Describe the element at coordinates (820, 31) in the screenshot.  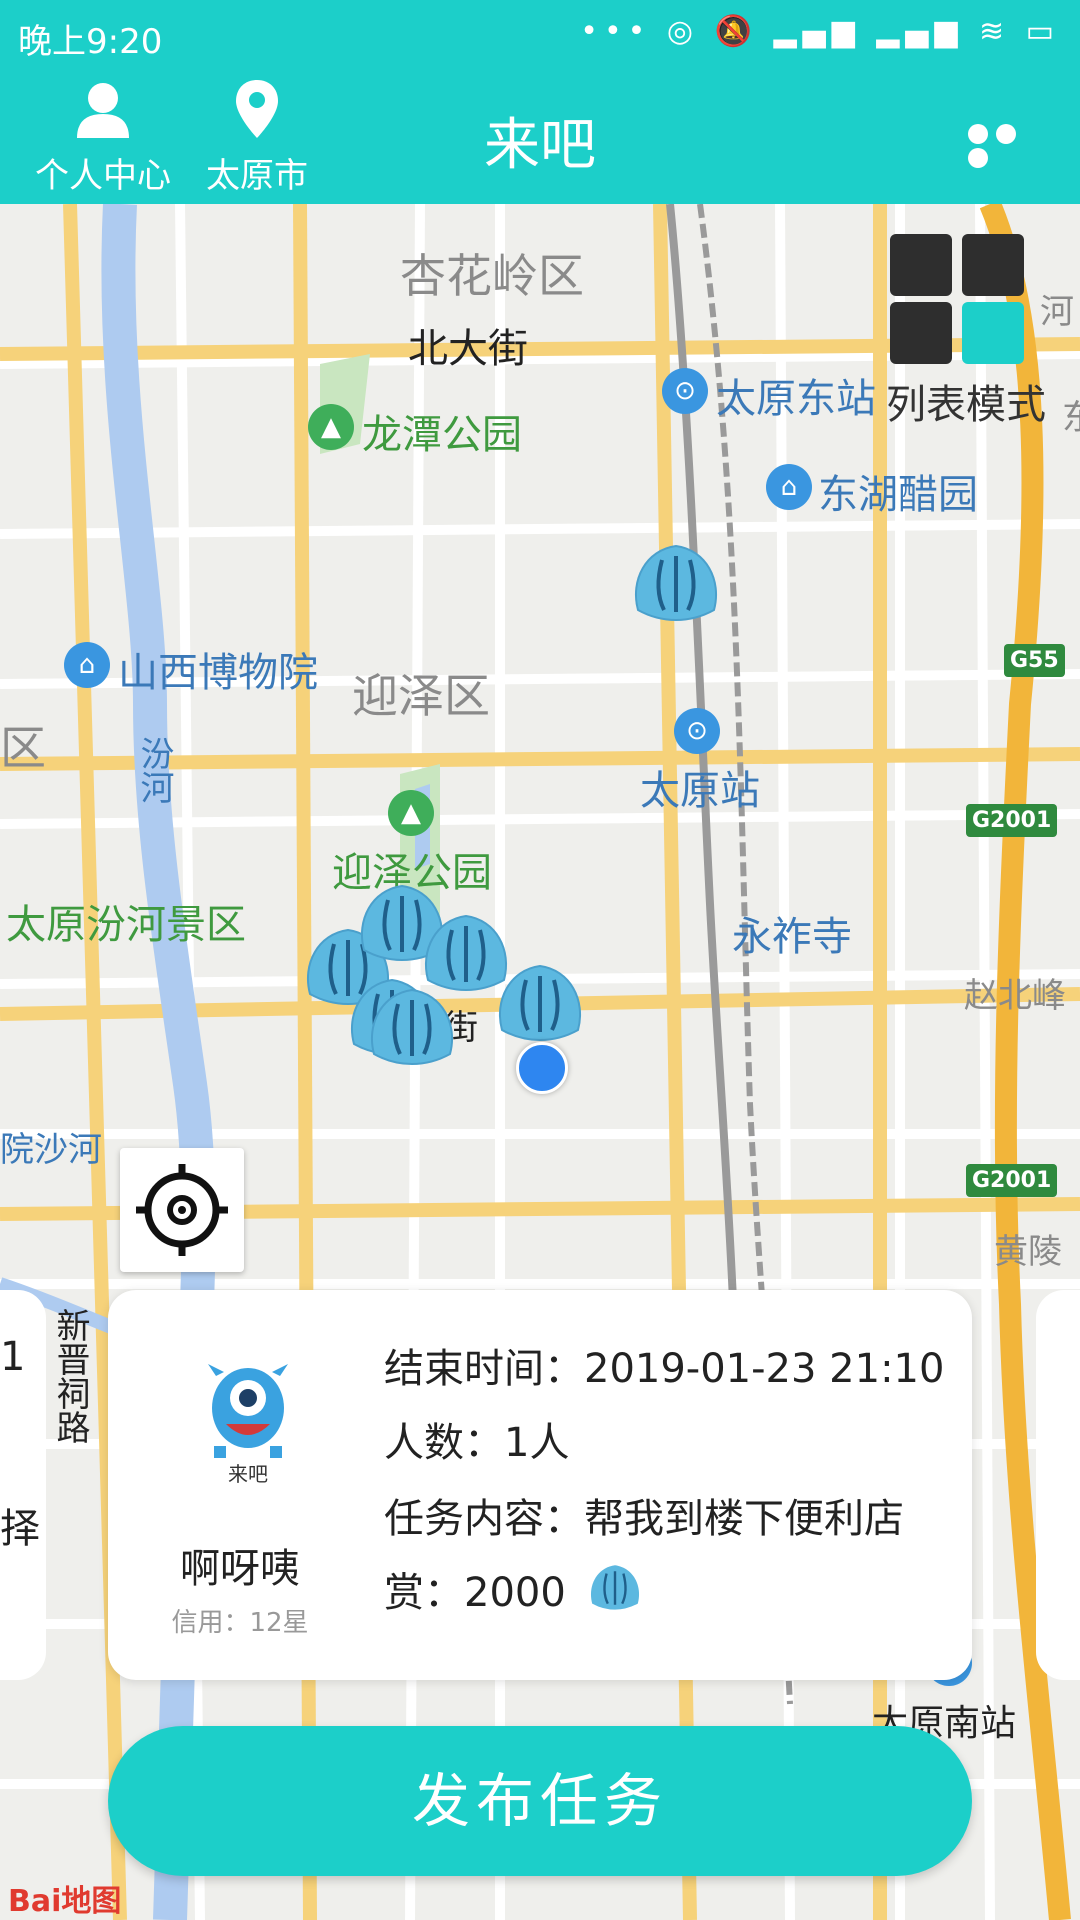
I see `status-icons: ••• ◎ 🔕 ▂▄▆ ▂▄▆ ≋ ▭` at that location.